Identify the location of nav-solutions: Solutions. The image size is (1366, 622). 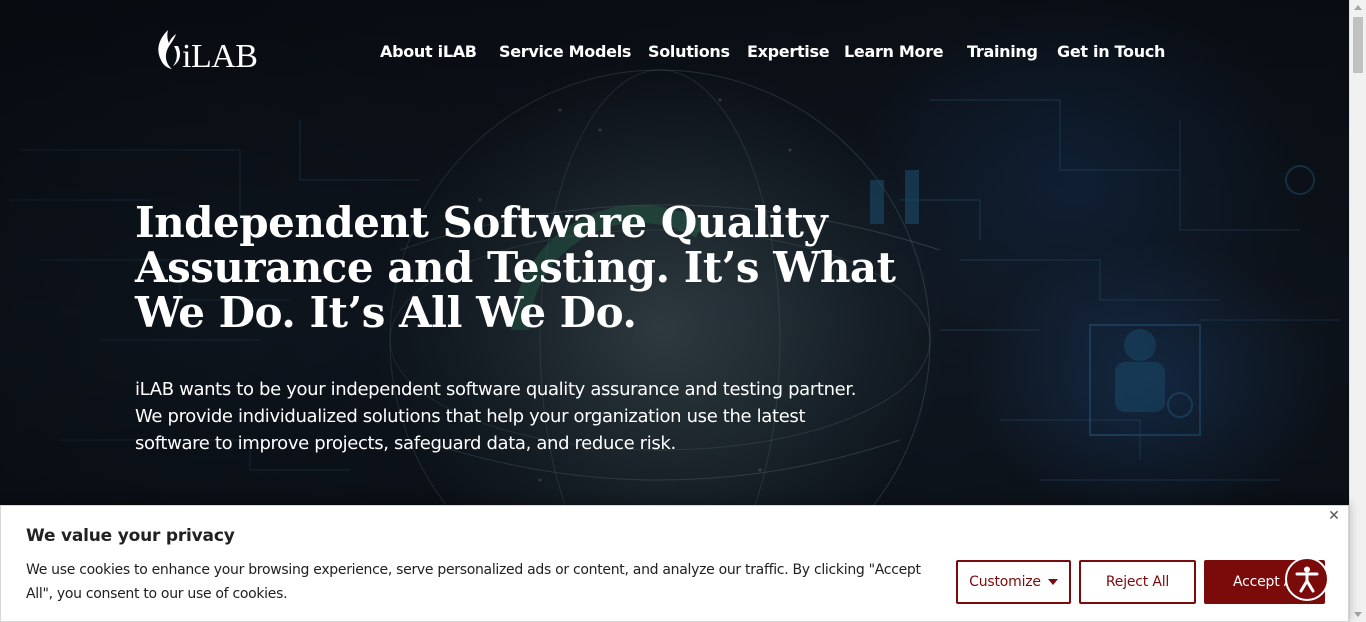
(689, 51).